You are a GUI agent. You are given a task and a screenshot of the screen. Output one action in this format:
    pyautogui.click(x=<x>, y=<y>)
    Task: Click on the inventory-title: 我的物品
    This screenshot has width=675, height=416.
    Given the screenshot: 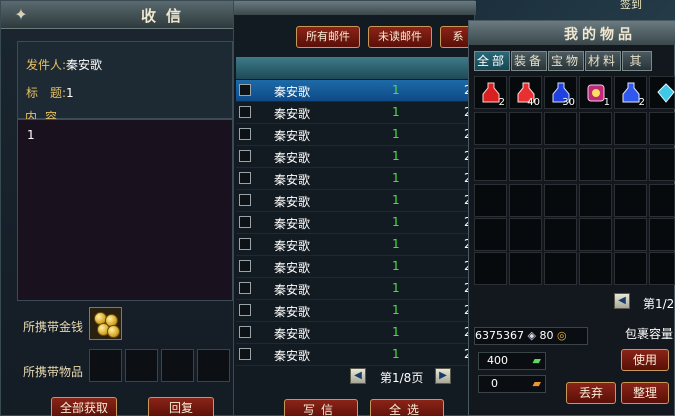 What is the action you would take?
    pyautogui.click(x=600, y=35)
    